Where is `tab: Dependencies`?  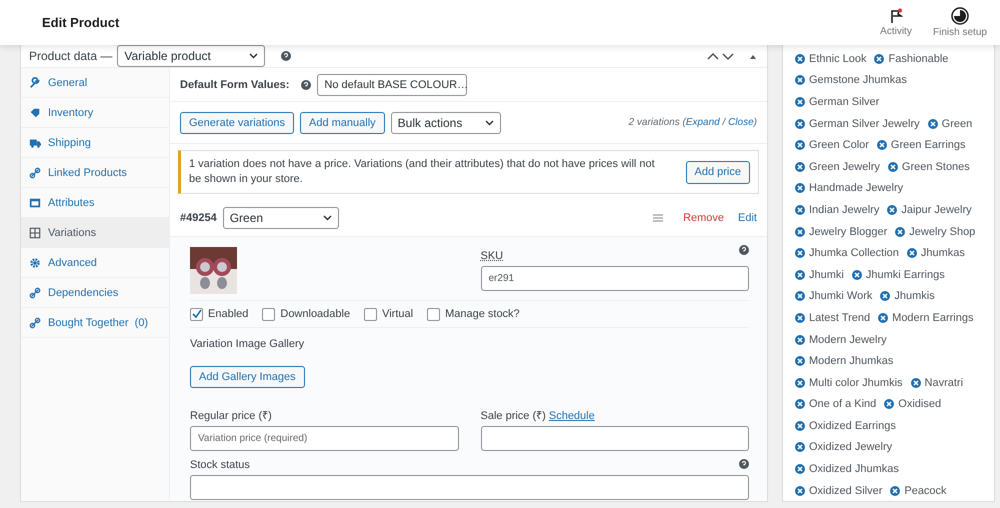
tab: Dependencies is located at coordinates (95, 293).